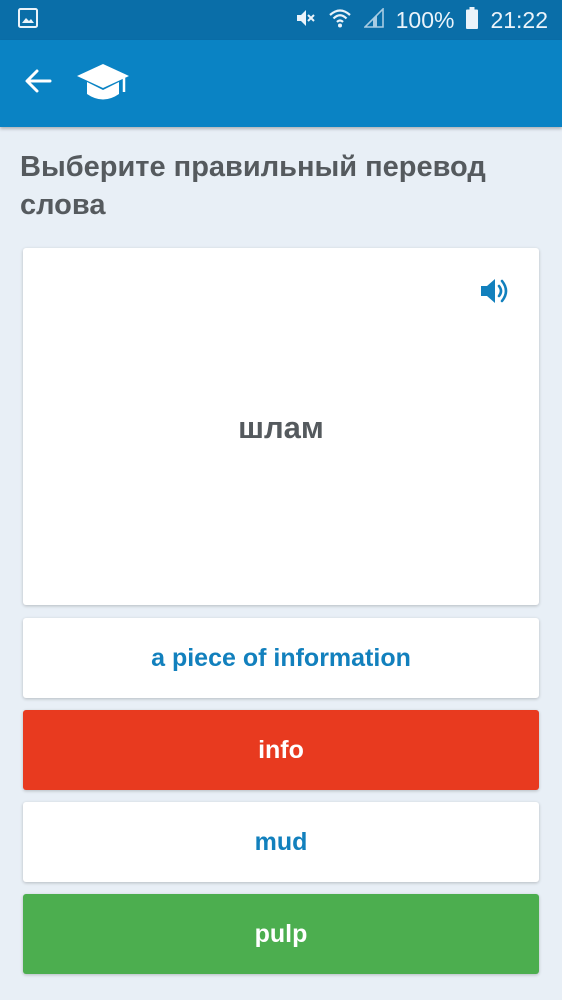 The image size is (562, 1000). What do you see at coordinates (281, 934) in the screenshot?
I see `answer-option-pulp: pulp` at bounding box center [281, 934].